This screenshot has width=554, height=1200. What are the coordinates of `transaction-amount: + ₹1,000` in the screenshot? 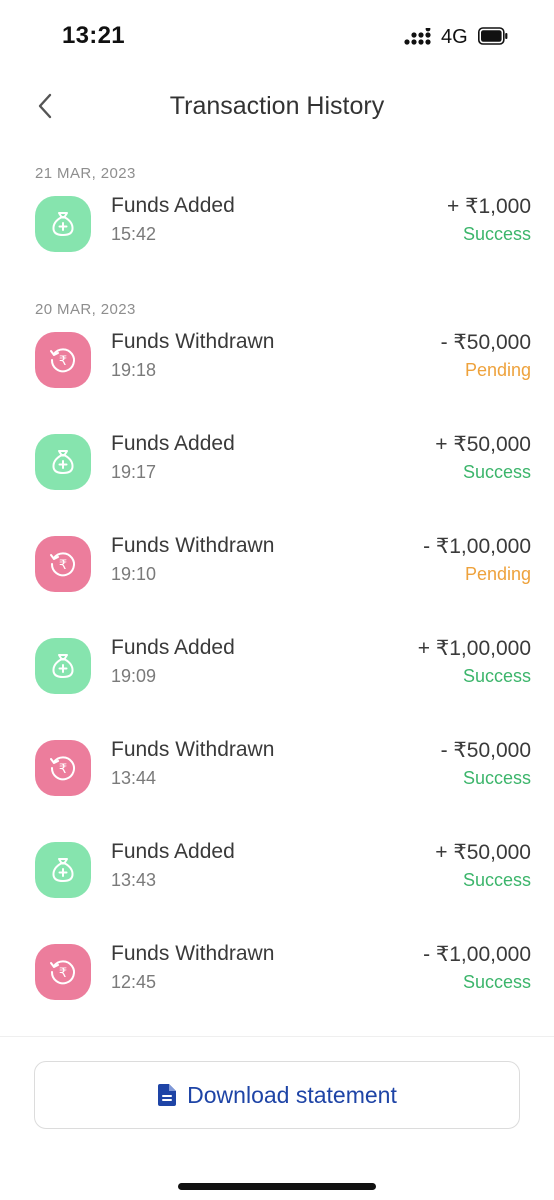 It's located at (488, 206).